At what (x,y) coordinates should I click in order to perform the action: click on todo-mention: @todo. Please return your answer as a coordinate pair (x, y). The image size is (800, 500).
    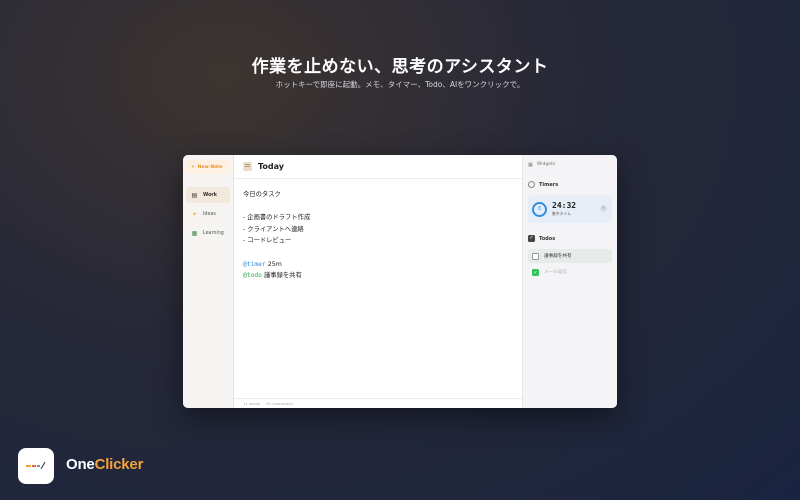
    Looking at the image, I should click on (252, 276).